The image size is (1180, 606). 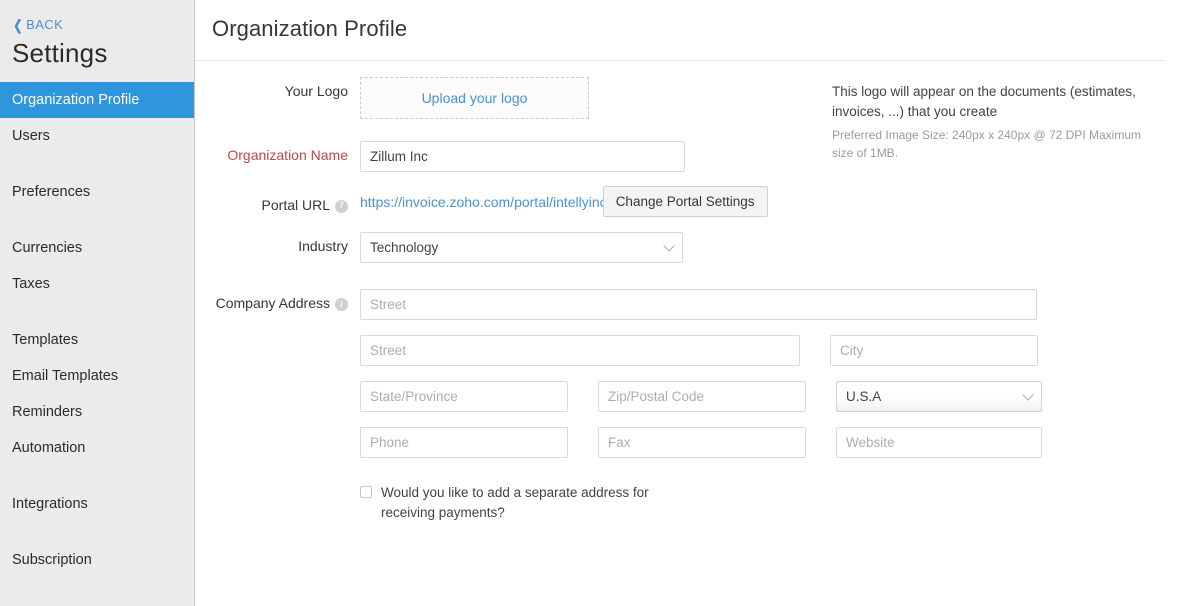 What do you see at coordinates (770, 247) in the screenshot?
I see `industry-field: Technology` at bounding box center [770, 247].